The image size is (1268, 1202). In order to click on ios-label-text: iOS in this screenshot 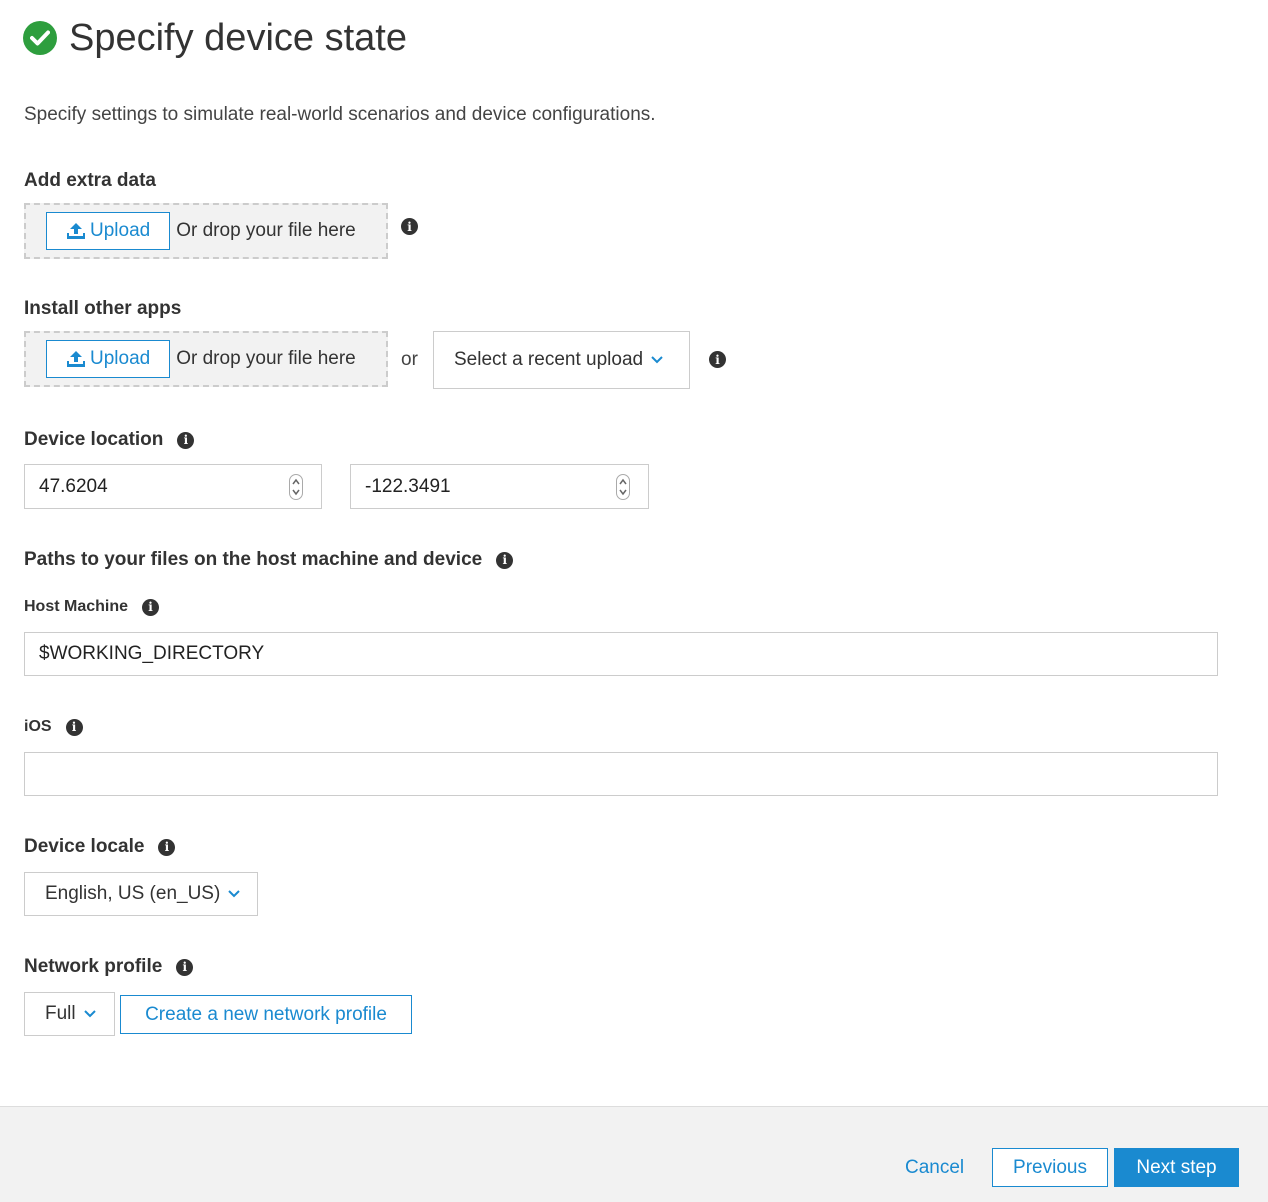, I will do `click(38, 726)`.